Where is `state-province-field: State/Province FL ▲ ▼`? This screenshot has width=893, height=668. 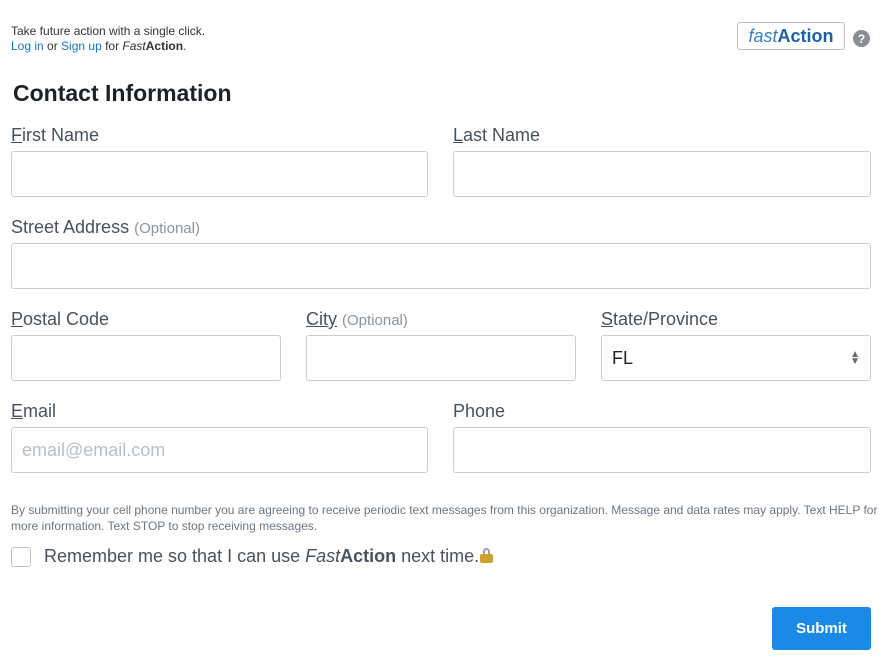 state-province-field: State/Province FL ▲ ▼ is located at coordinates (736, 344).